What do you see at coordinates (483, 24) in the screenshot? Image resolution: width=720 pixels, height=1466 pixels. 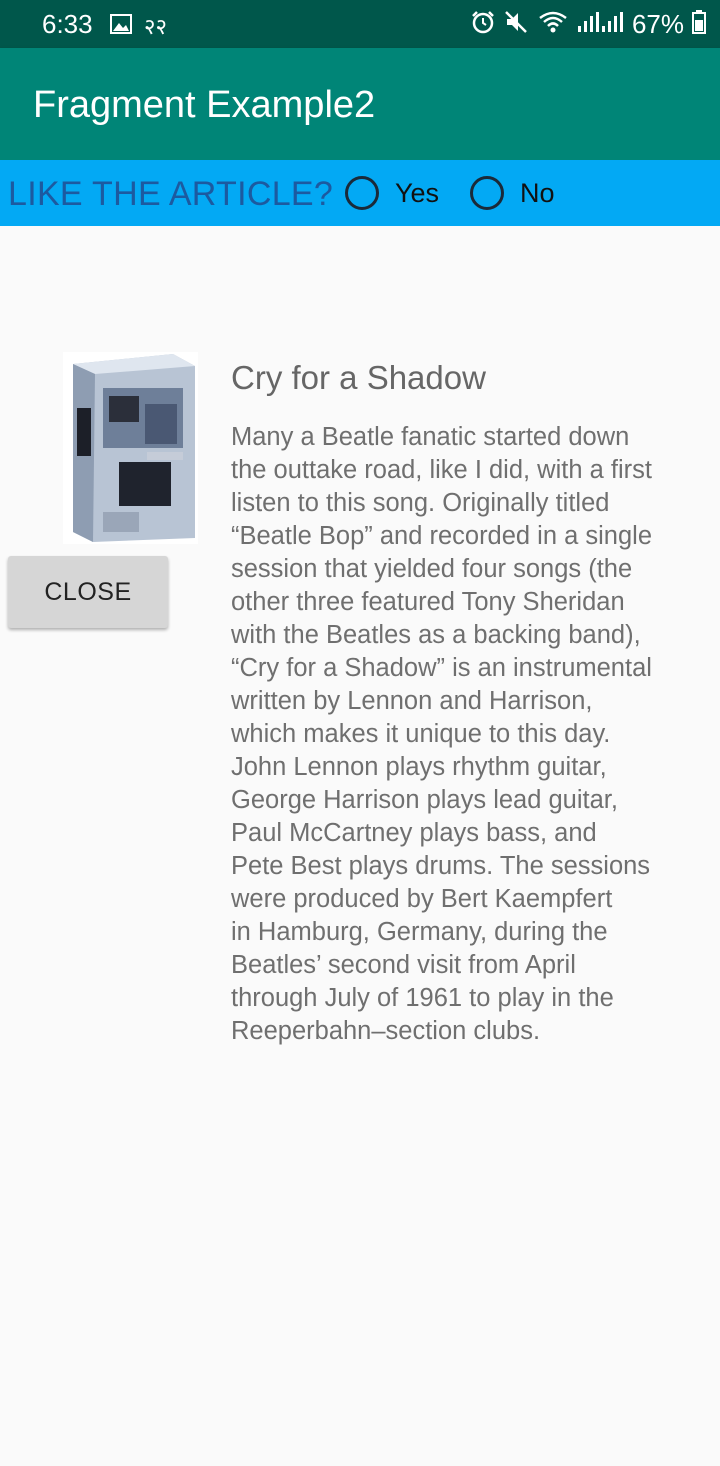 I see `alarm-icon` at bounding box center [483, 24].